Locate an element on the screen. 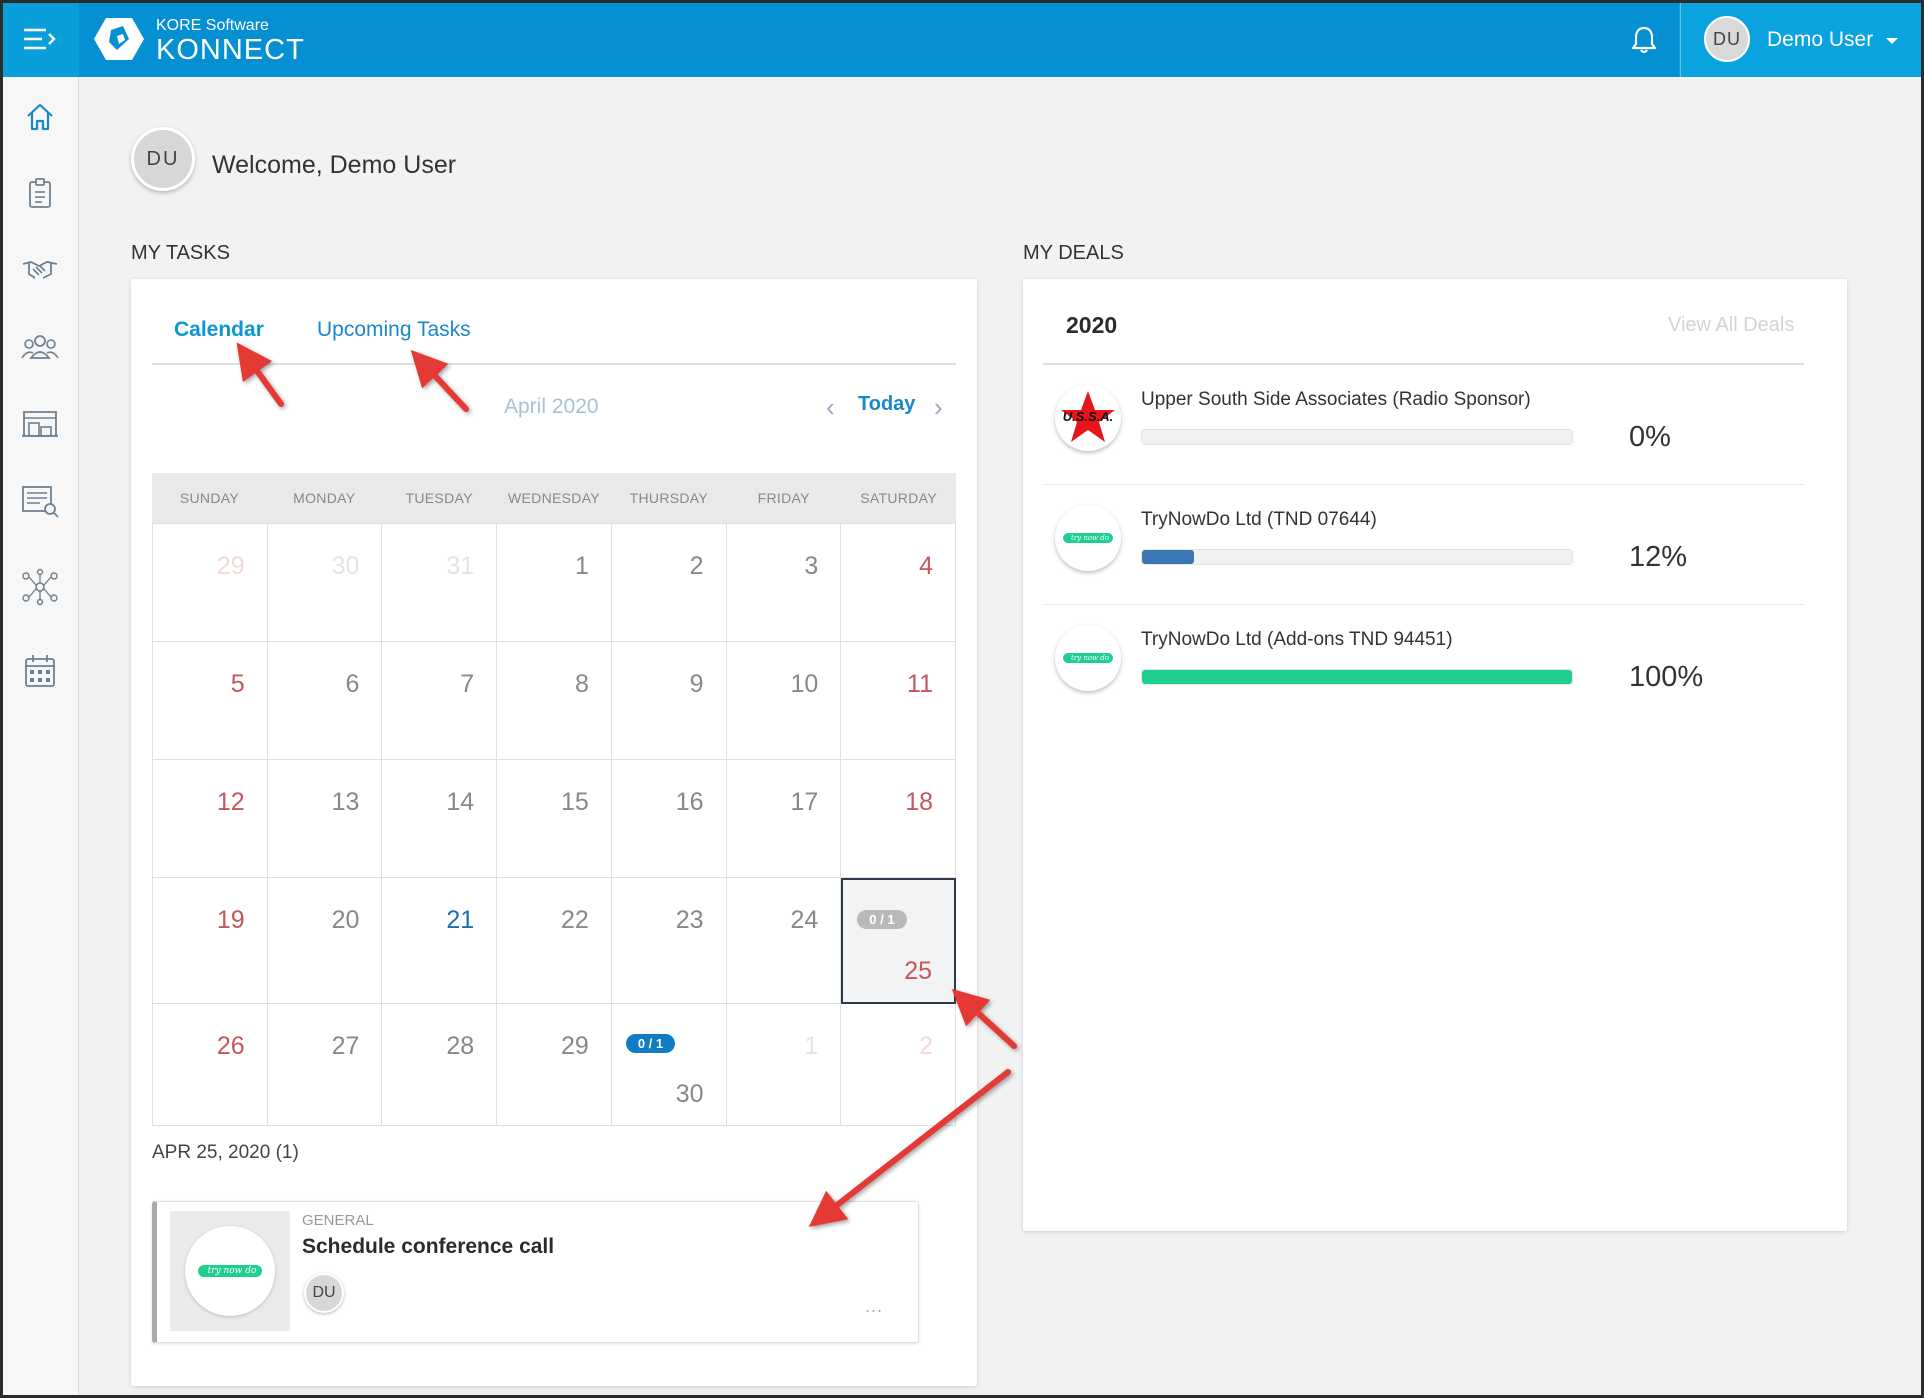 This screenshot has height=1398, width=1924. calendar-month-label: April 2020 is located at coordinates (551, 406).